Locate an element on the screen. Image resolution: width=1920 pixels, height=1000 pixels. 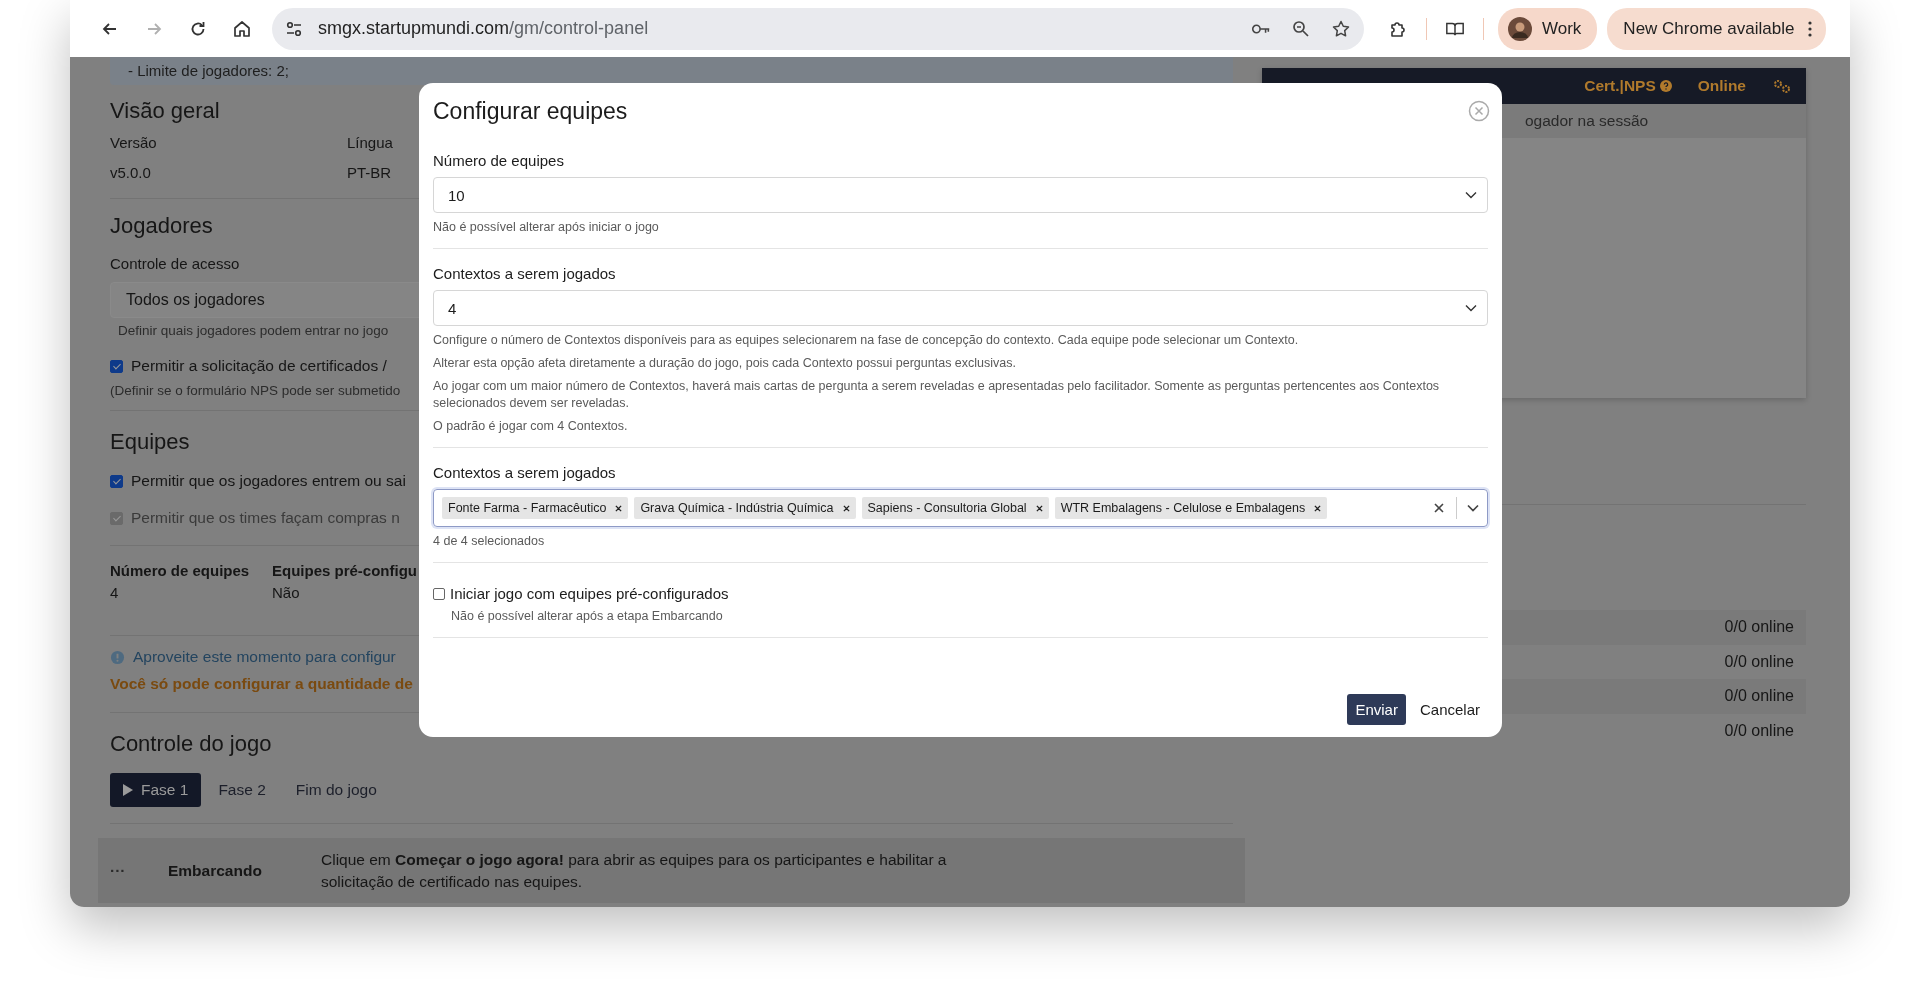
play-icon is located at coordinates (128, 790).